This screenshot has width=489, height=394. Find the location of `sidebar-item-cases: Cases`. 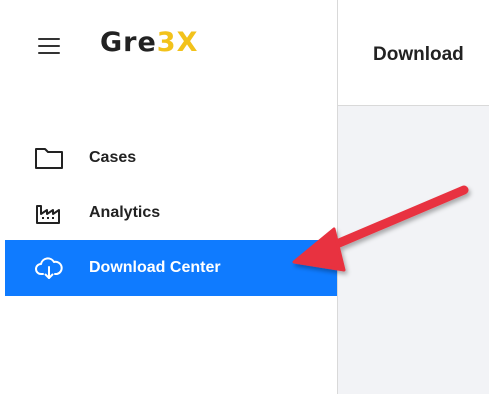

sidebar-item-cases: Cases is located at coordinates (171, 158).